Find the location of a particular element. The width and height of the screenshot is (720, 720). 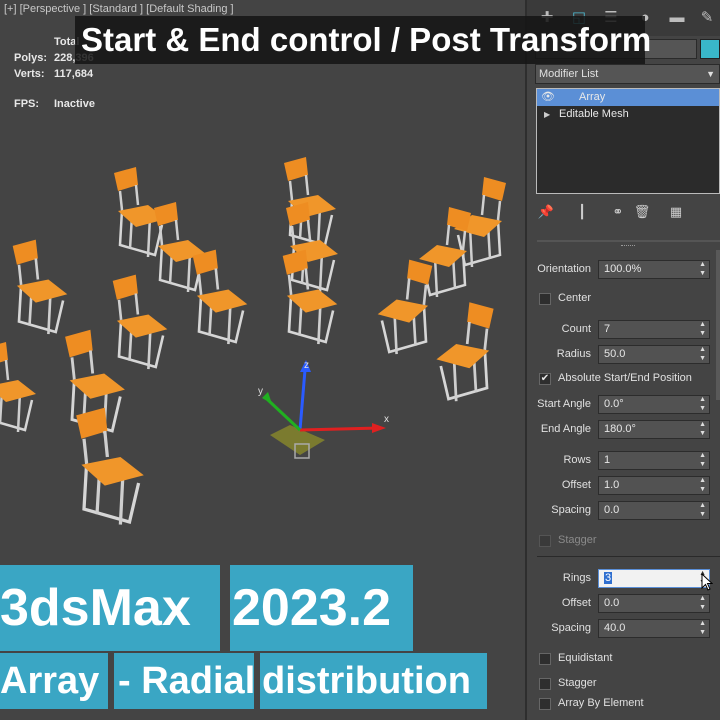

caption-version: 2023.2 is located at coordinates (321, 608).